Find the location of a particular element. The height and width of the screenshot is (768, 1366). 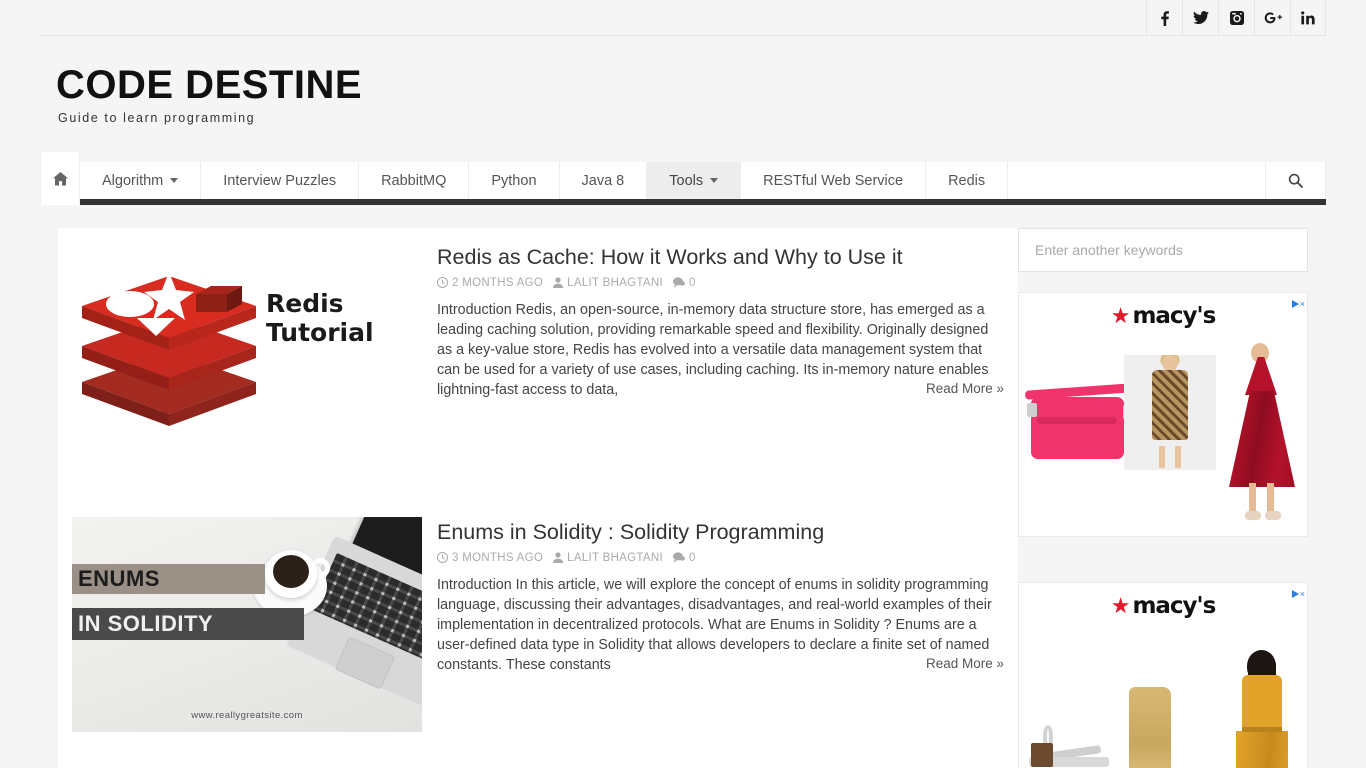

site-tagline: Guide to learn programming is located at coordinates (157, 118).